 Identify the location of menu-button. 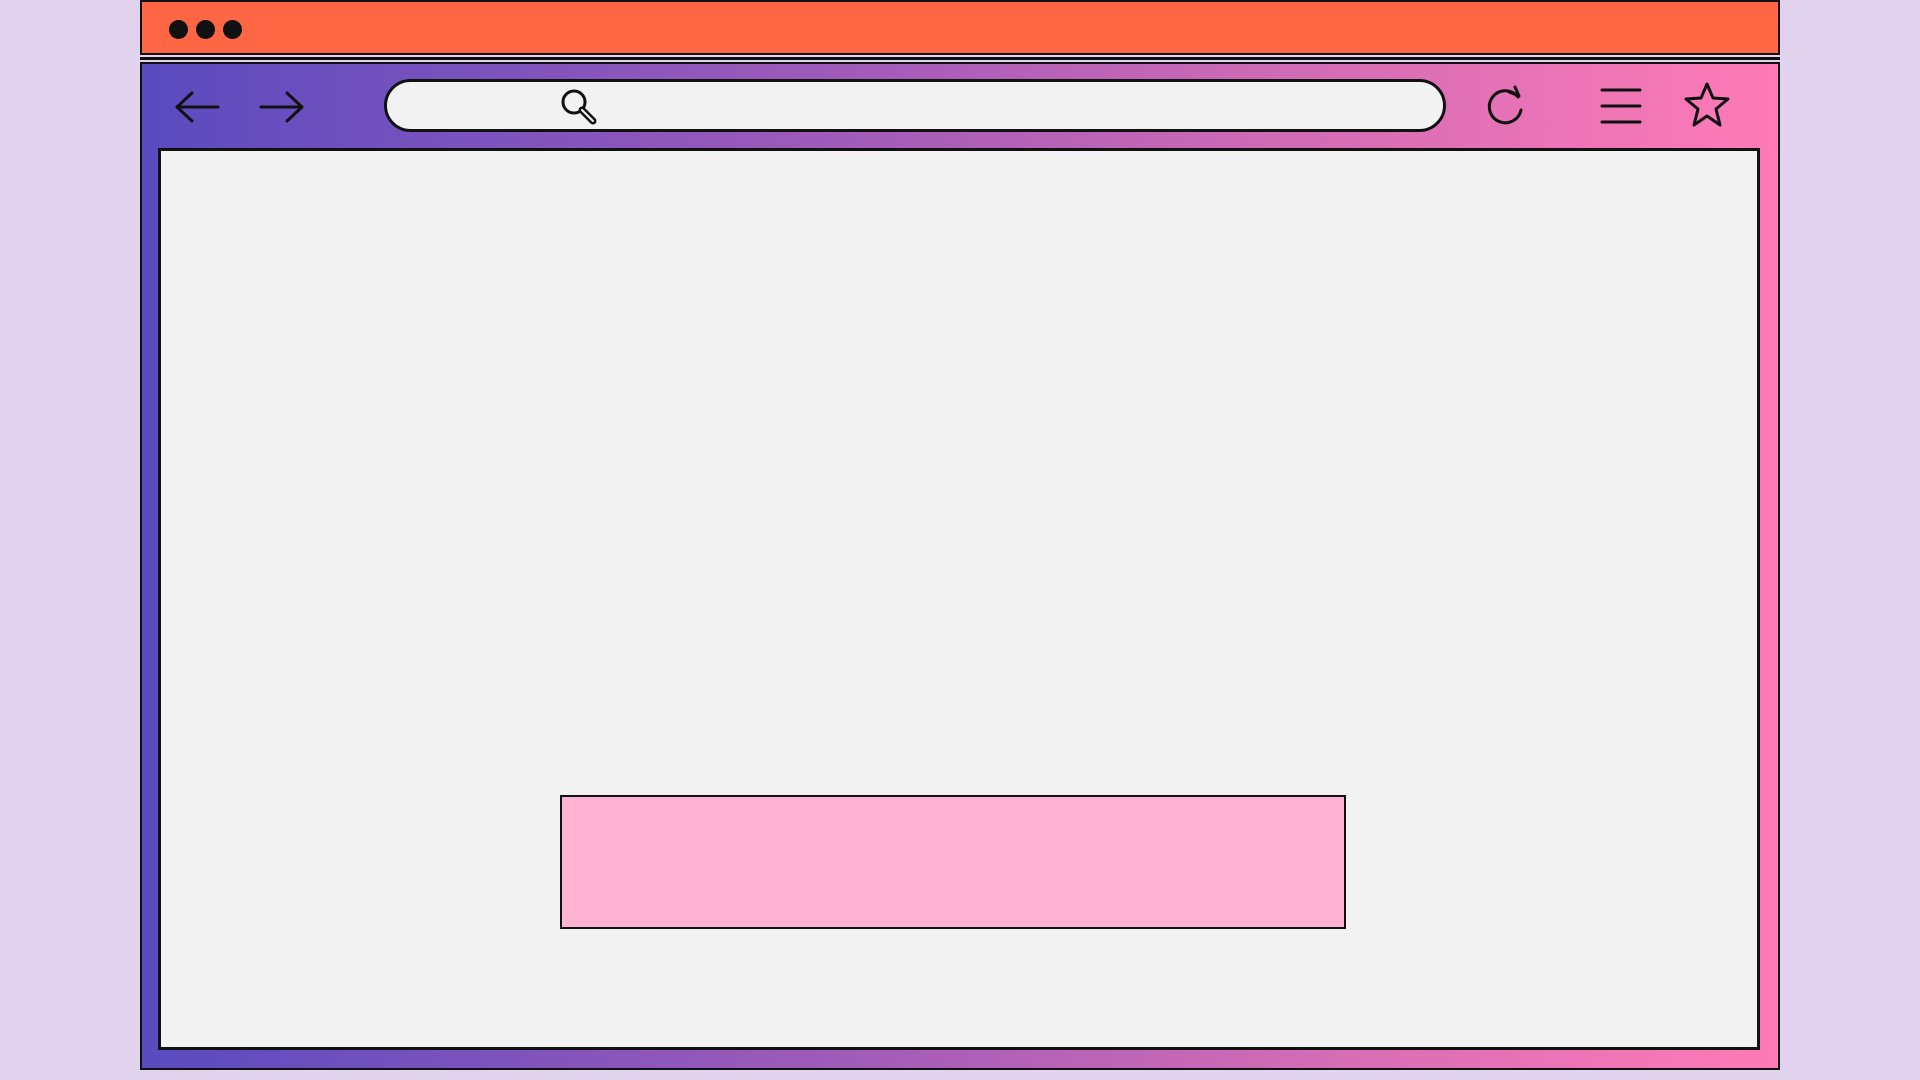
(1621, 106).